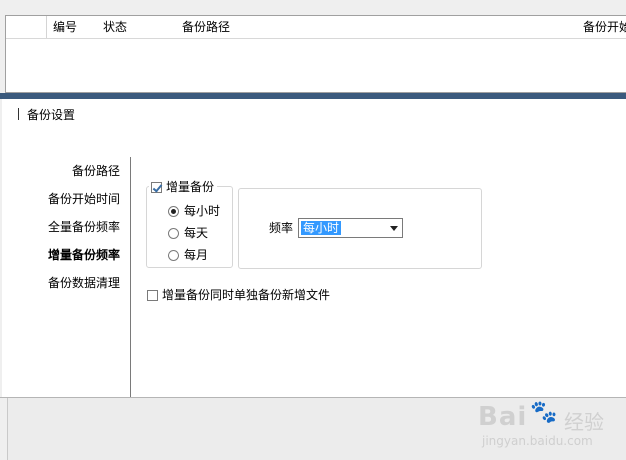  Describe the element at coordinates (18, 114) in the screenshot. I see `title-bar-icon` at that location.